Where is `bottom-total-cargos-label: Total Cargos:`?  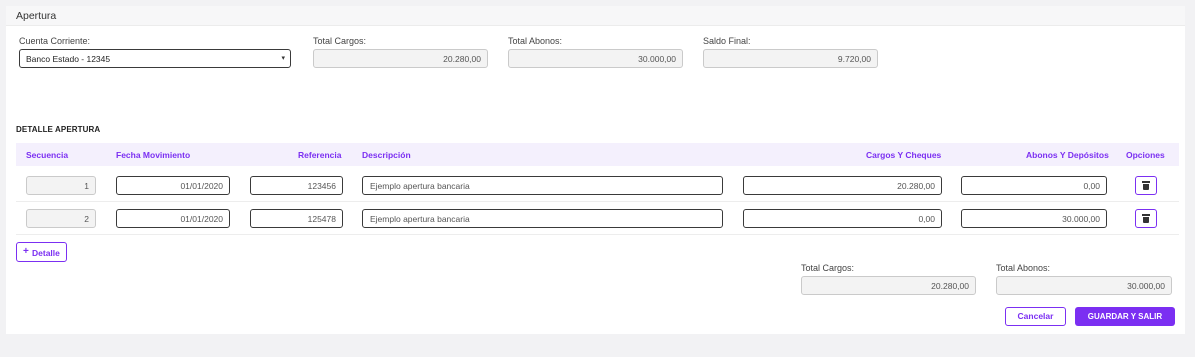 bottom-total-cargos-label: Total Cargos: is located at coordinates (828, 268).